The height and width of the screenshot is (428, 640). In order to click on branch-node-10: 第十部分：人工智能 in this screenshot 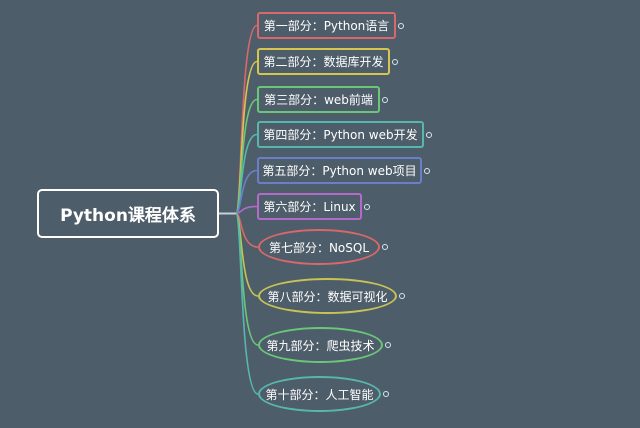, I will do `click(319, 394)`.